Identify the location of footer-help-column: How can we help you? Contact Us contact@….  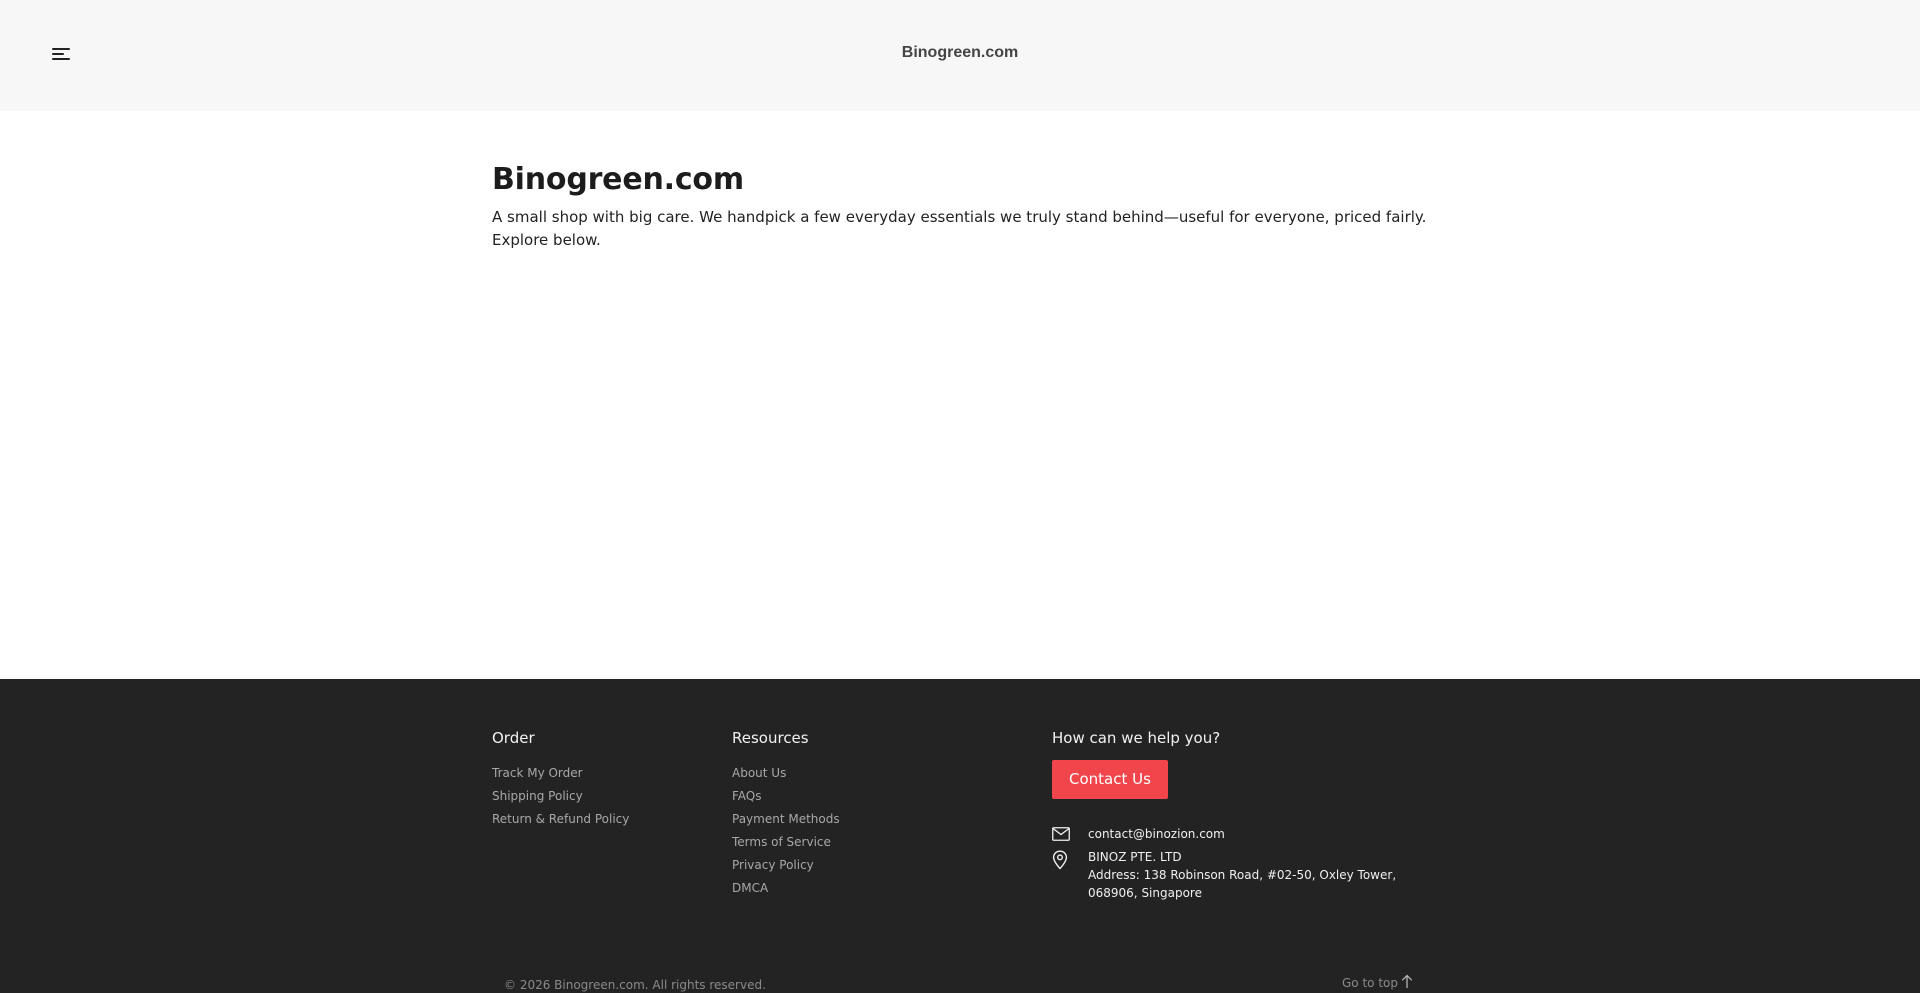
(1242, 815).